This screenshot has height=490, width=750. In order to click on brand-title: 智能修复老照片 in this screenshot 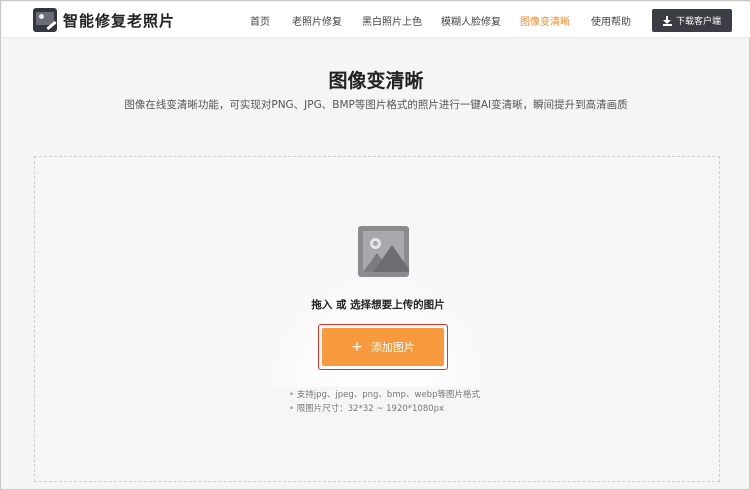, I will do `click(119, 20)`.